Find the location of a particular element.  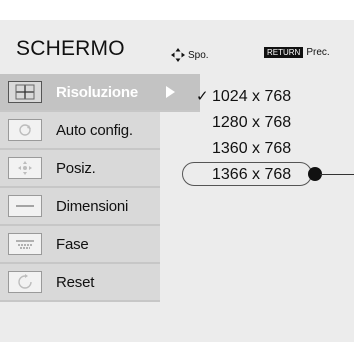

page-title: SCHERMO is located at coordinates (70, 48).